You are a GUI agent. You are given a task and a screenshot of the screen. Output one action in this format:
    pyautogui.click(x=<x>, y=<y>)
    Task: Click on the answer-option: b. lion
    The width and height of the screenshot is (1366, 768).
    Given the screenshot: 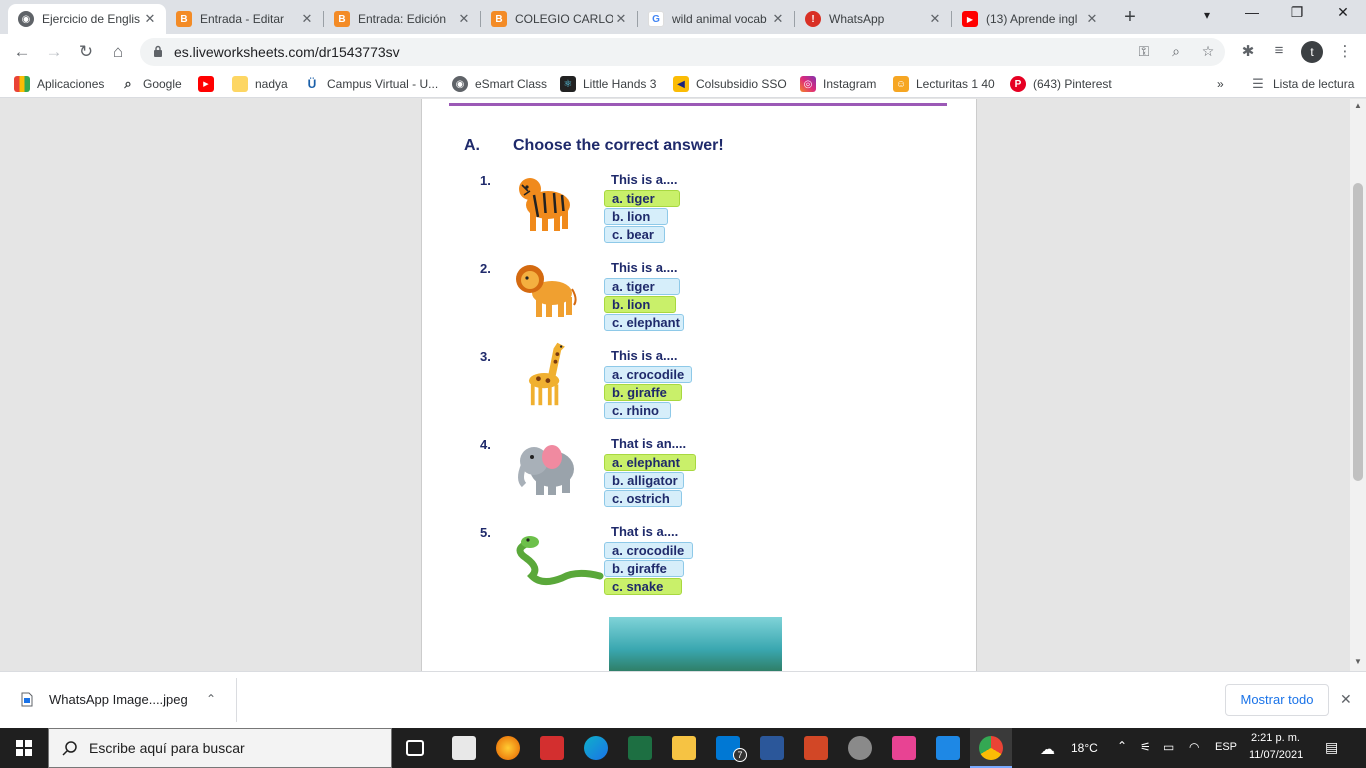 What is the action you would take?
    pyautogui.click(x=636, y=216)
    